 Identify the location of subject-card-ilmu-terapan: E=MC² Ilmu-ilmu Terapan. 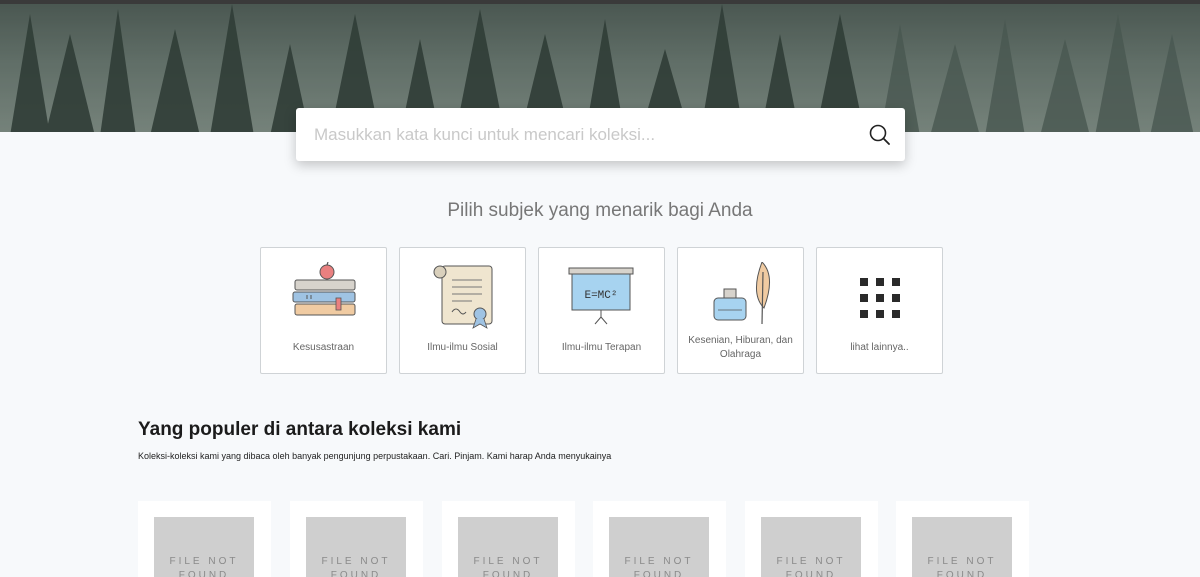
(601, 310).